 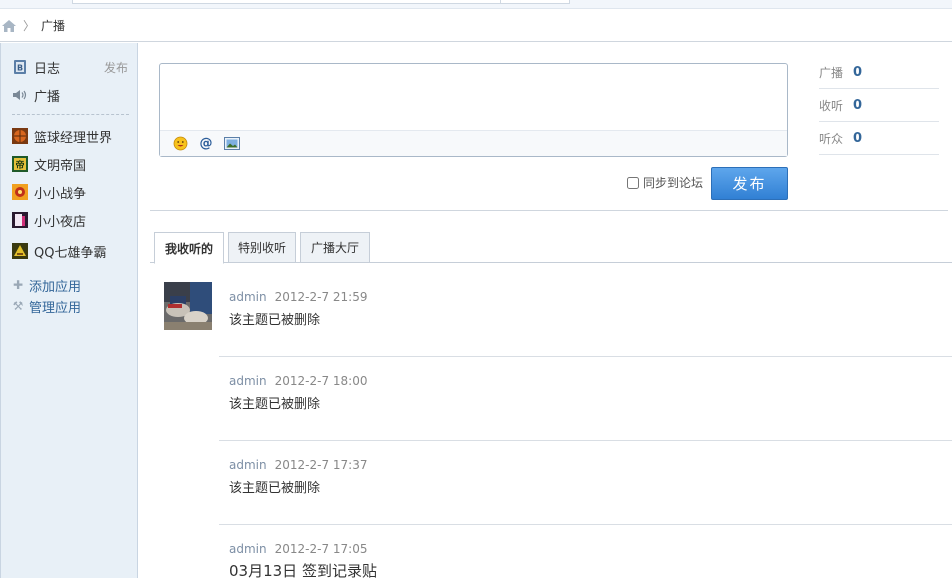 What do you see at coordinates (321, 297) in the screenshot?
I see `feed-time: 2012-2-7 21:59` at bounding box center [321, 297].